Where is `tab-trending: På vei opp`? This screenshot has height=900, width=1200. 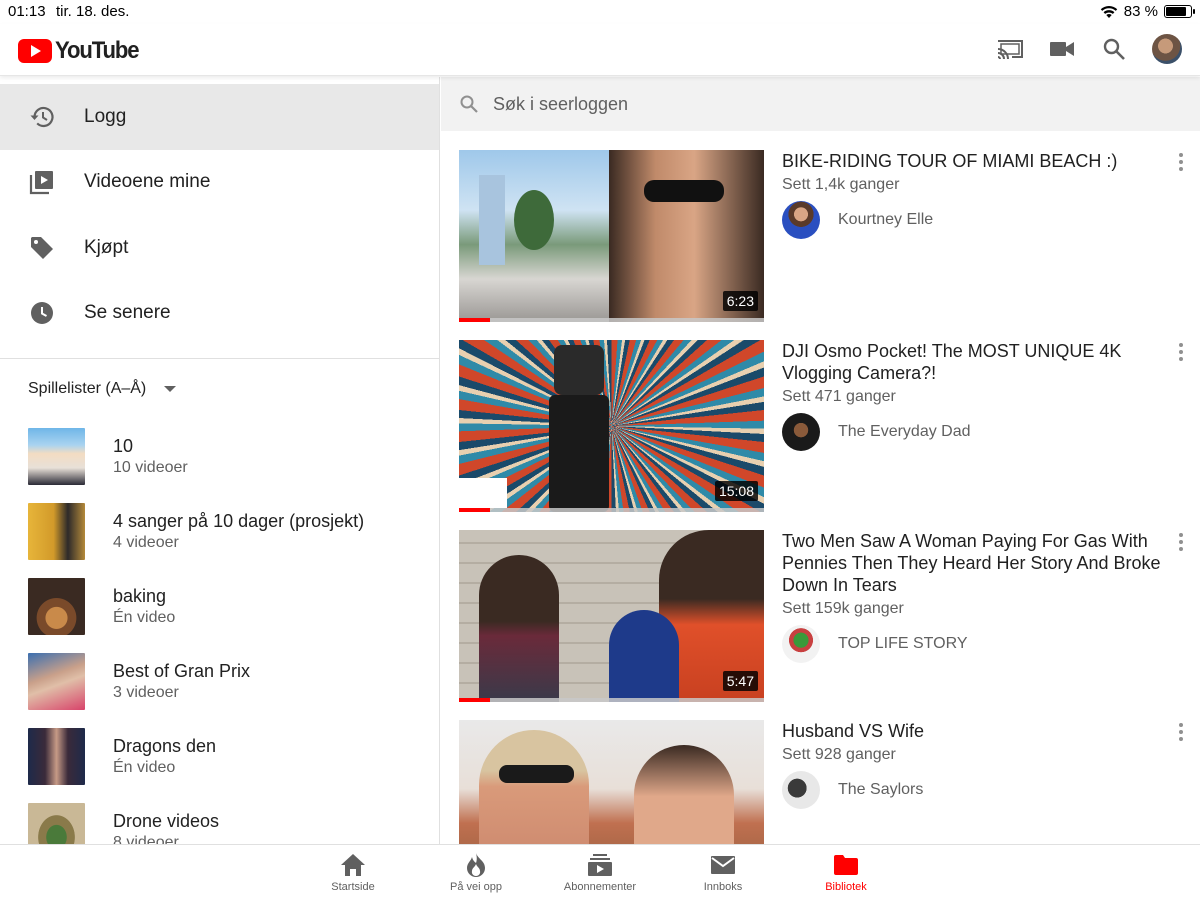
tab-trending: På vei opp is located at coordinates (476, 872).